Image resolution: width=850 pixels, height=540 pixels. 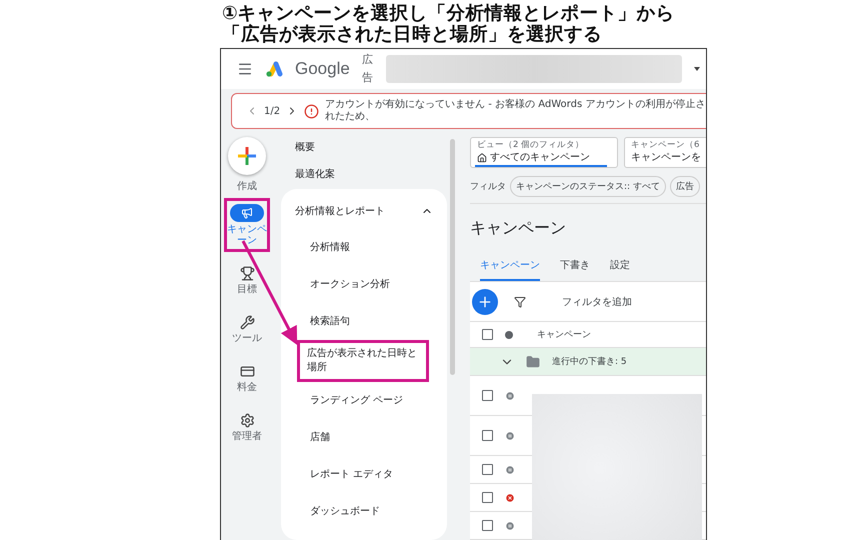 I want to click on filter-chip: 広告, so click(x=685, y=186).